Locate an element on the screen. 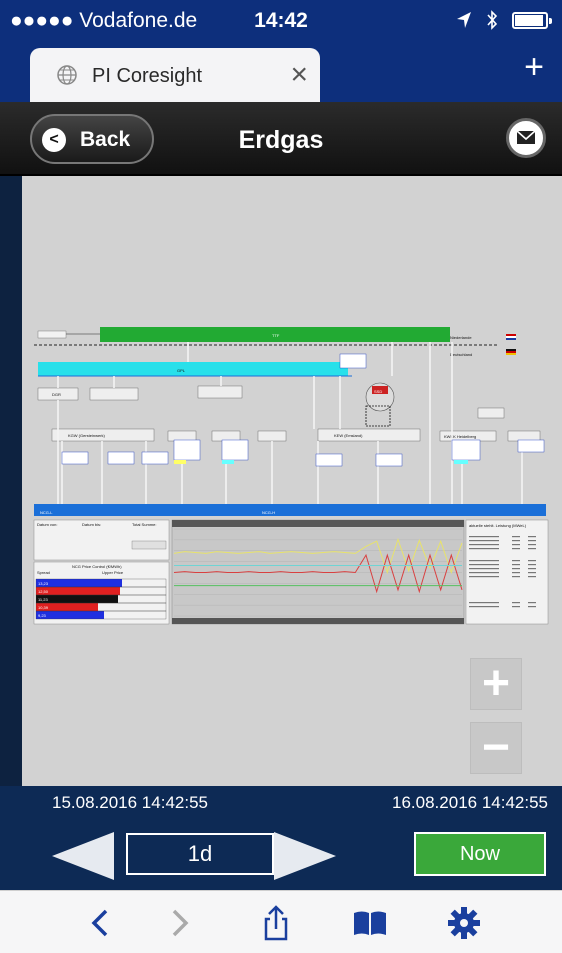 The image size is (562, 953). price-panel-title: NCG Price Control (€/MWh) is located at coordinates (97, 566).